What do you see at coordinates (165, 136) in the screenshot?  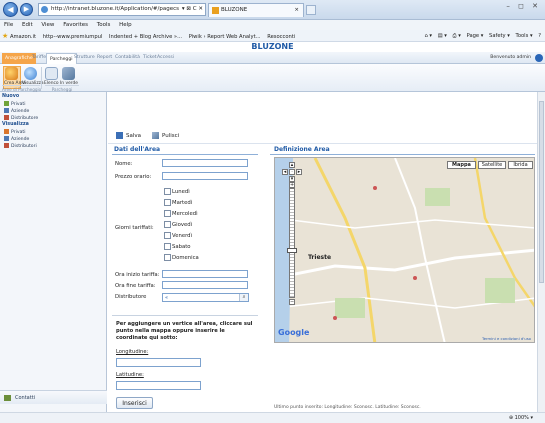 I see `clear-button: Pulisci` at bounding box center [165, 136].